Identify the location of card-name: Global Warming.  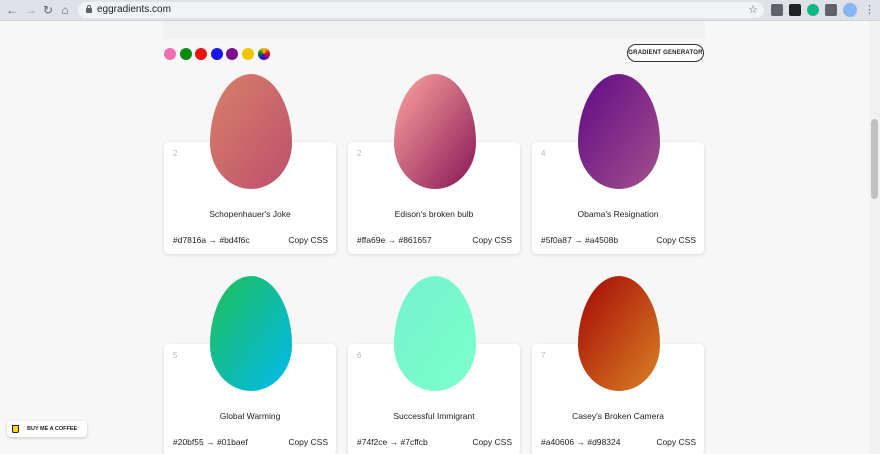
(250, 416).